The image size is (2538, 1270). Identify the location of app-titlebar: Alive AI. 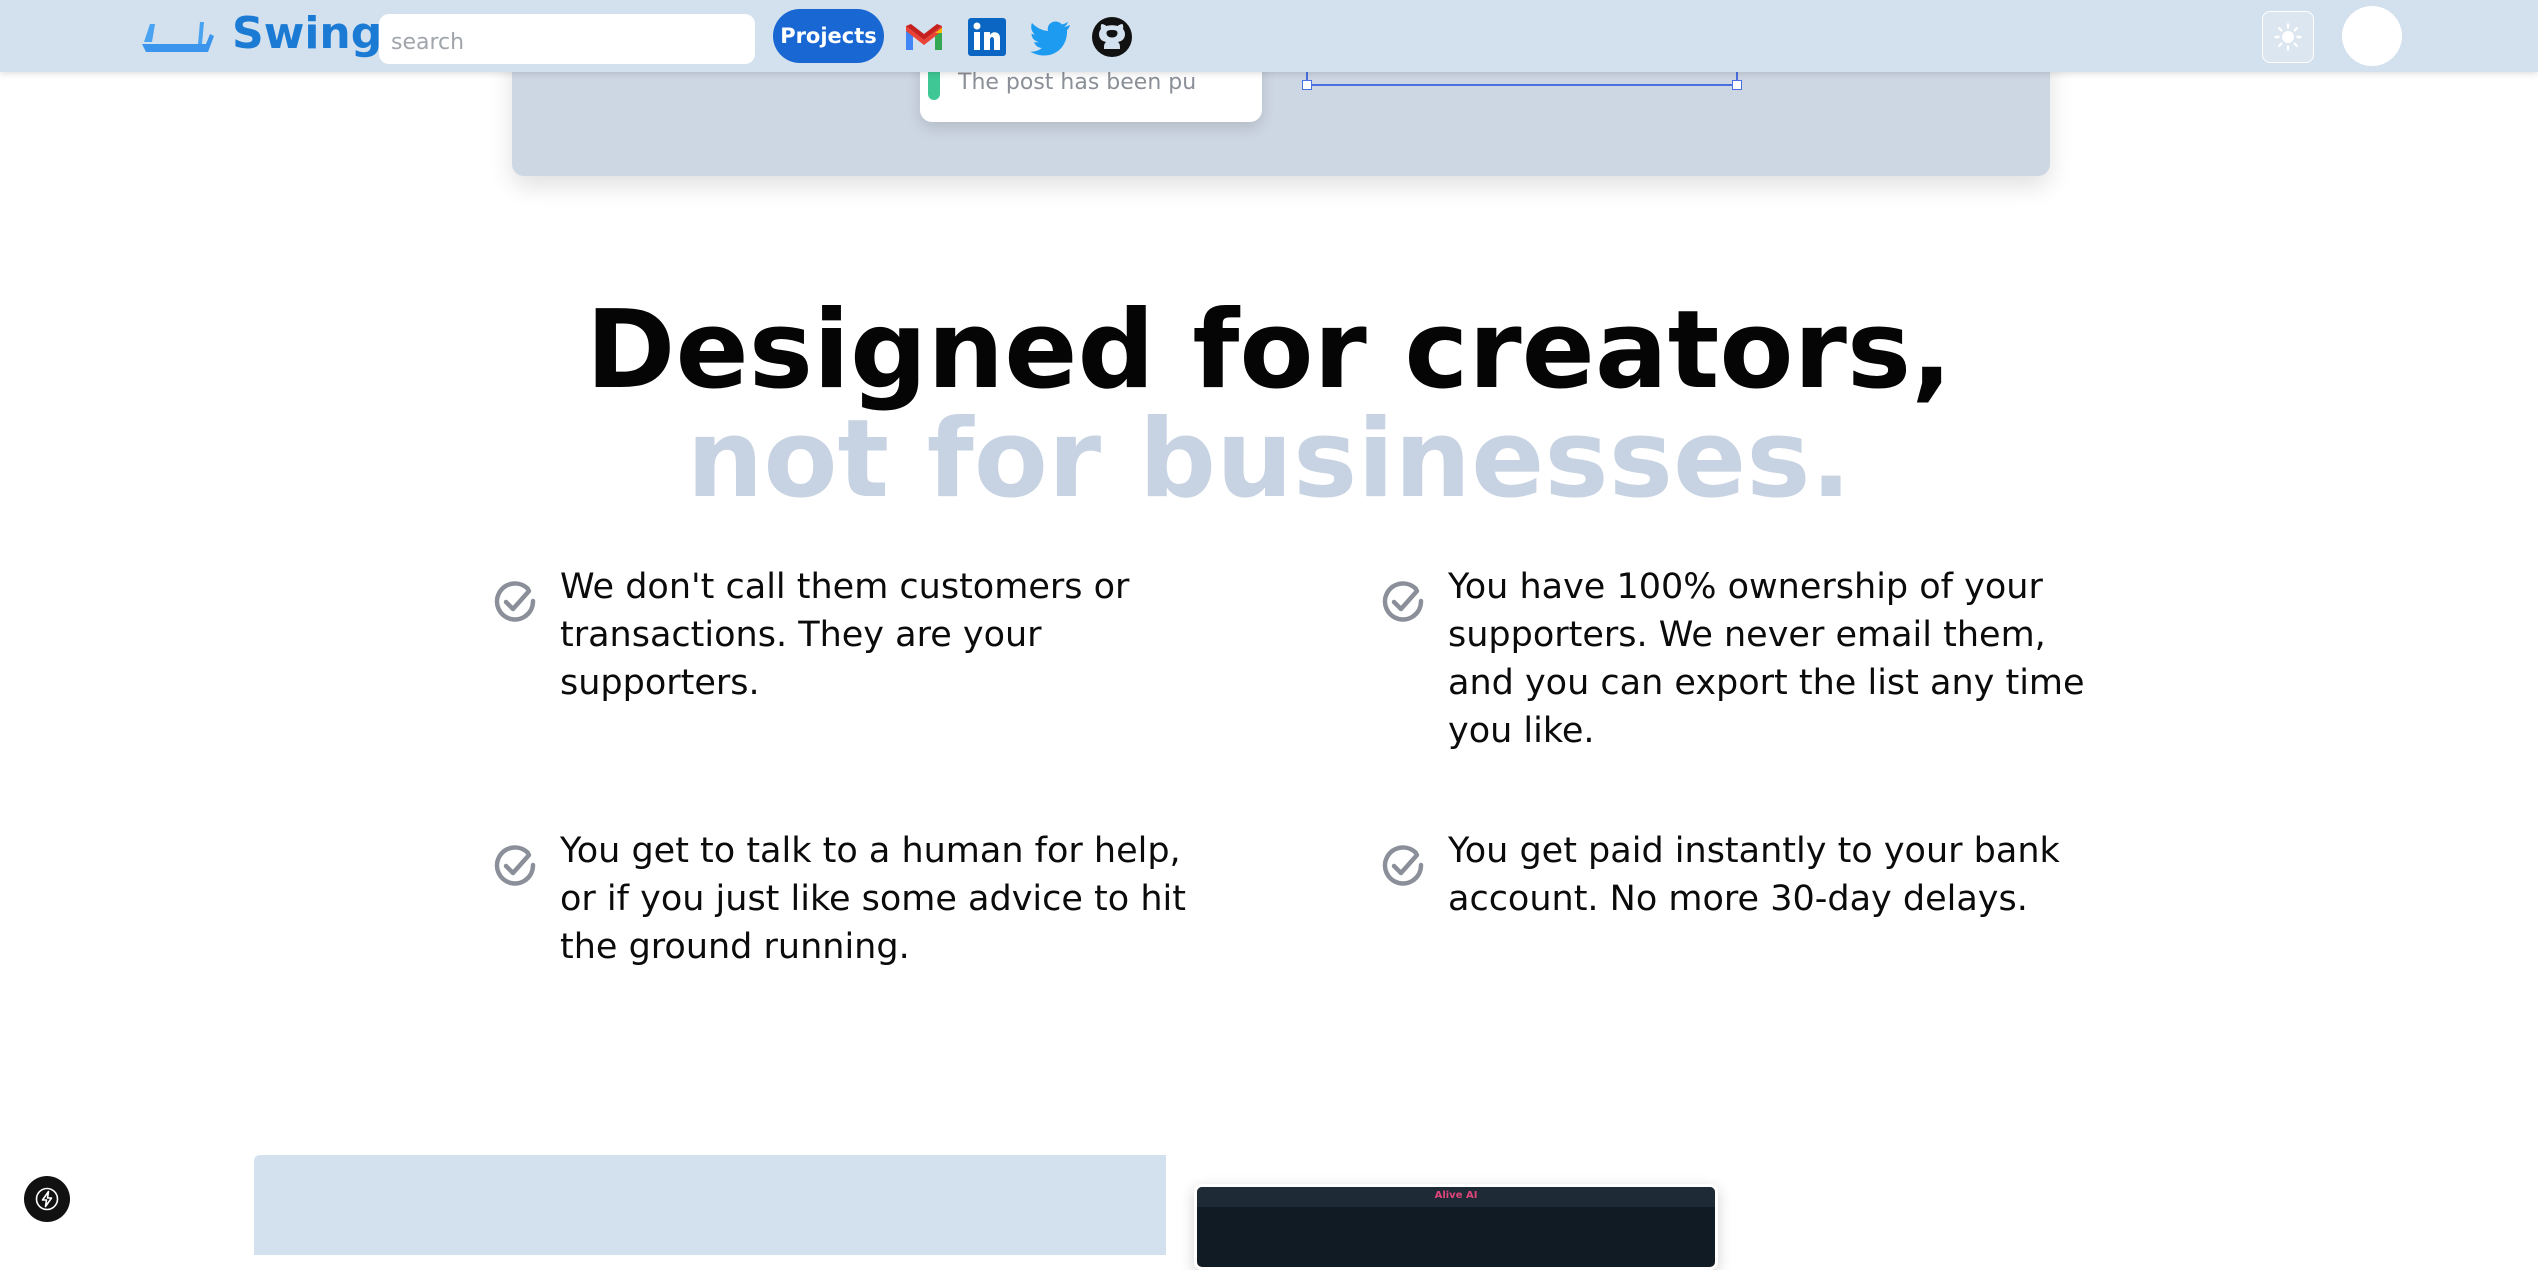
(1456, 1197).